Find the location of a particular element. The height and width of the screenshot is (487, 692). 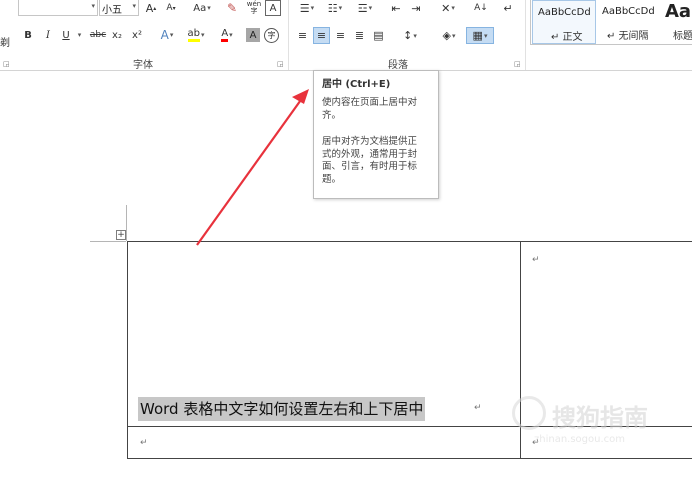

italic-button: I is located at coordinates (48, 35).